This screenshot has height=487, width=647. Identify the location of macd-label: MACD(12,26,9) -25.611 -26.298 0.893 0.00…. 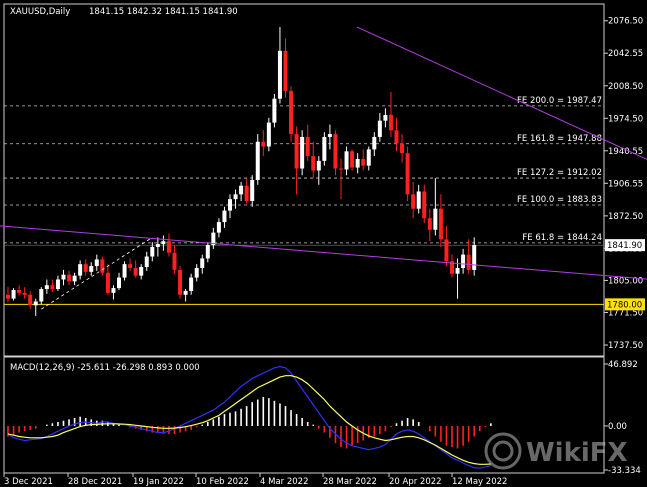
(105, 368).